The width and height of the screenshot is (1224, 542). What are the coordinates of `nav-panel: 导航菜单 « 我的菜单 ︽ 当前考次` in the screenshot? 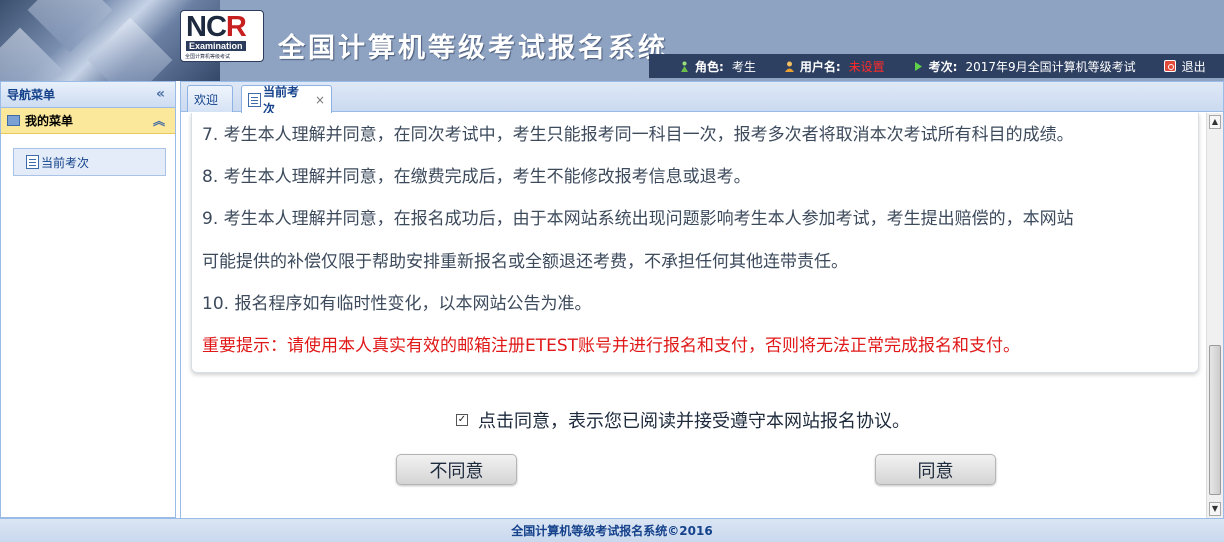 It's located at (88, 299).